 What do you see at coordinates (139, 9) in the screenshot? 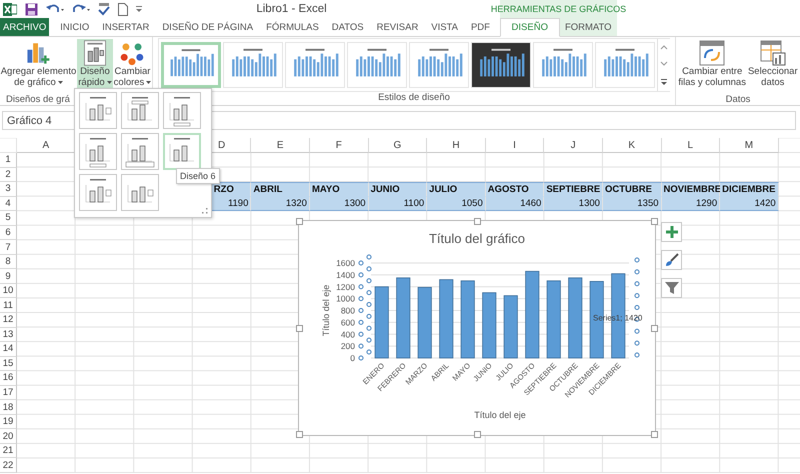
I see `customize-toolbar-icon` at bounding box center [139, 9].